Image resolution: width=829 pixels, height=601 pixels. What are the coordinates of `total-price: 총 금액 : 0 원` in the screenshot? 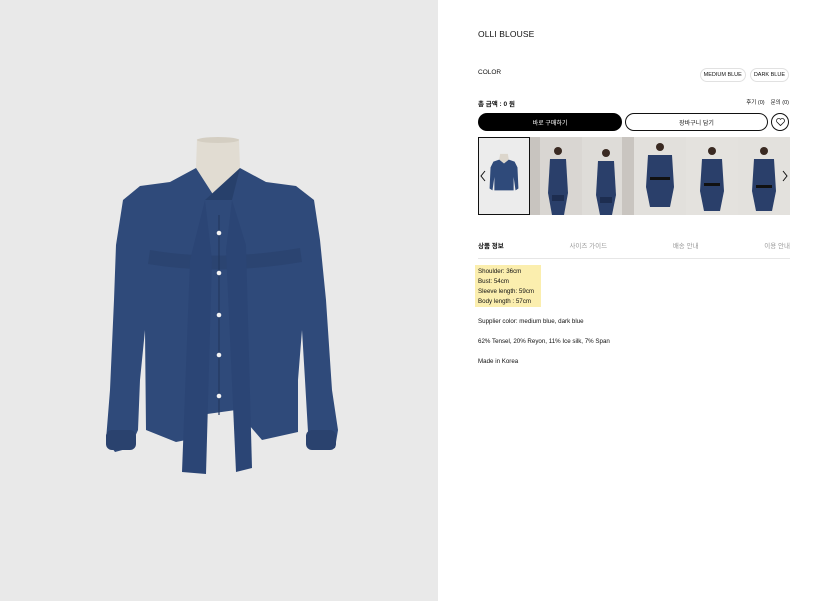 It's located at (496, 104).